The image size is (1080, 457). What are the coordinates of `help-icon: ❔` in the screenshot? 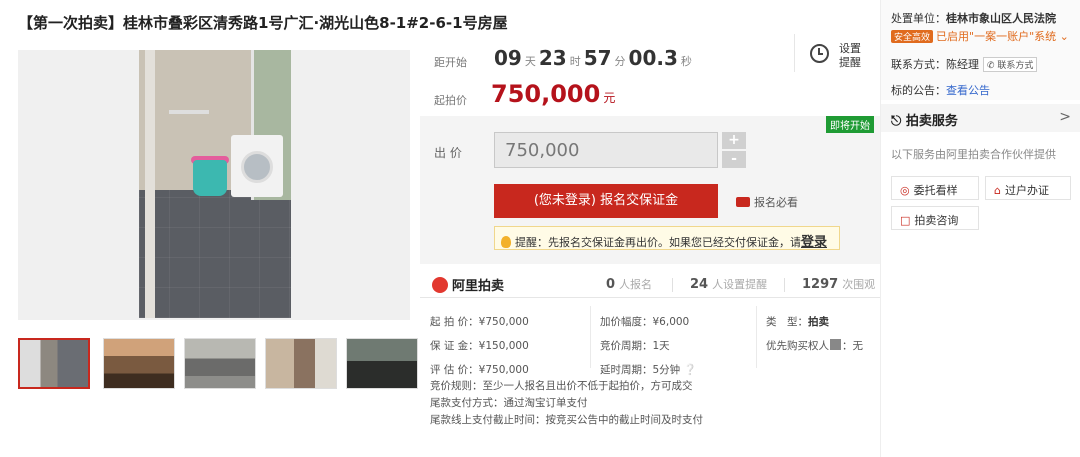 It's located at (690, 370).